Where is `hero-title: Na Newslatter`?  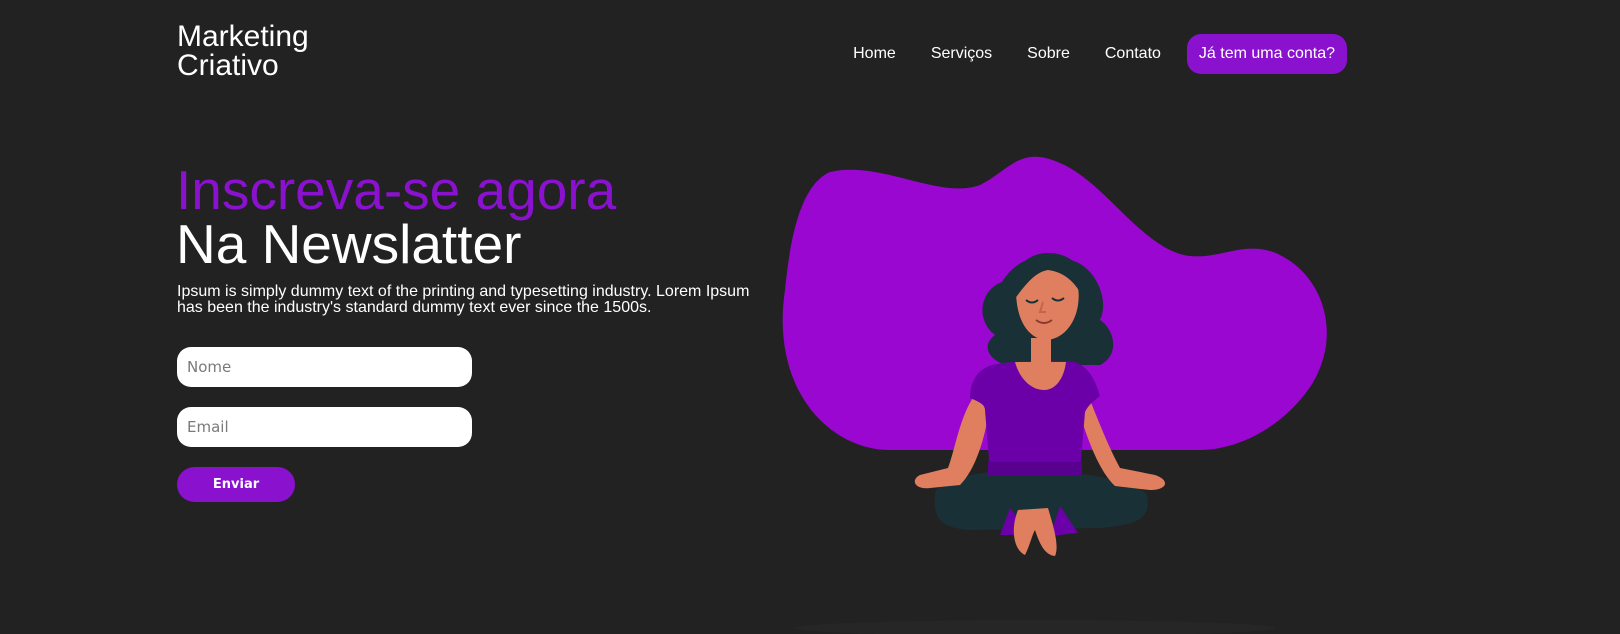
hero-title: Na Newslatter is located at coordinates (349, 244).